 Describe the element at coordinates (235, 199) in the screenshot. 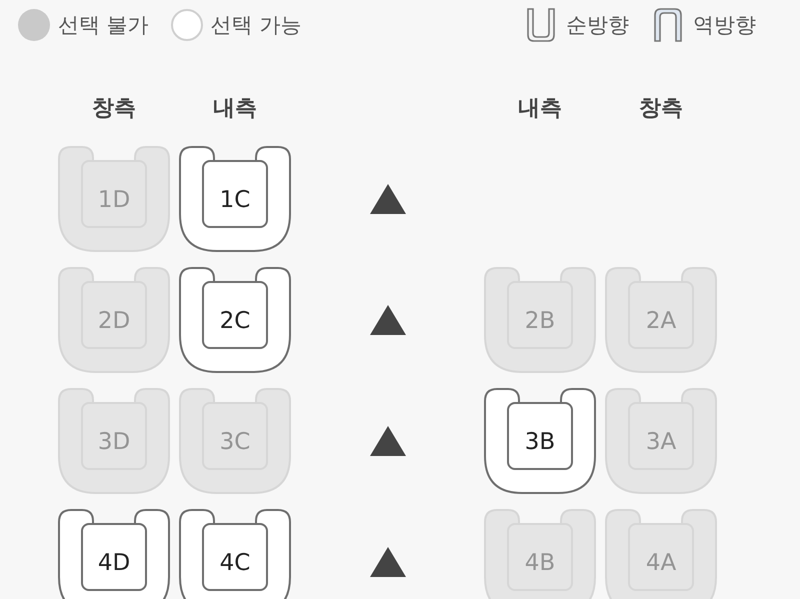

I see `seat: 1C` at that location.